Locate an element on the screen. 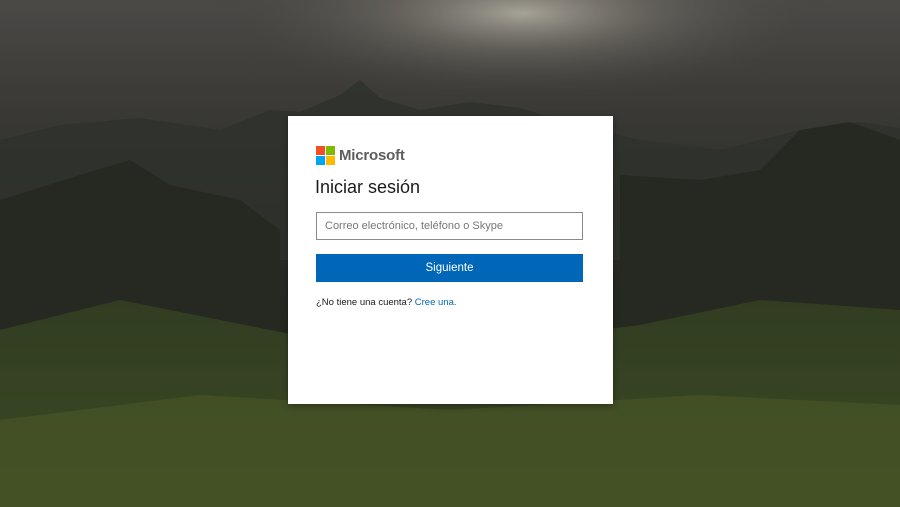 Image resolution: width=900 pixels, height=507 pixels. create-account-link: Cree una. is located at coordinates (436, 302).